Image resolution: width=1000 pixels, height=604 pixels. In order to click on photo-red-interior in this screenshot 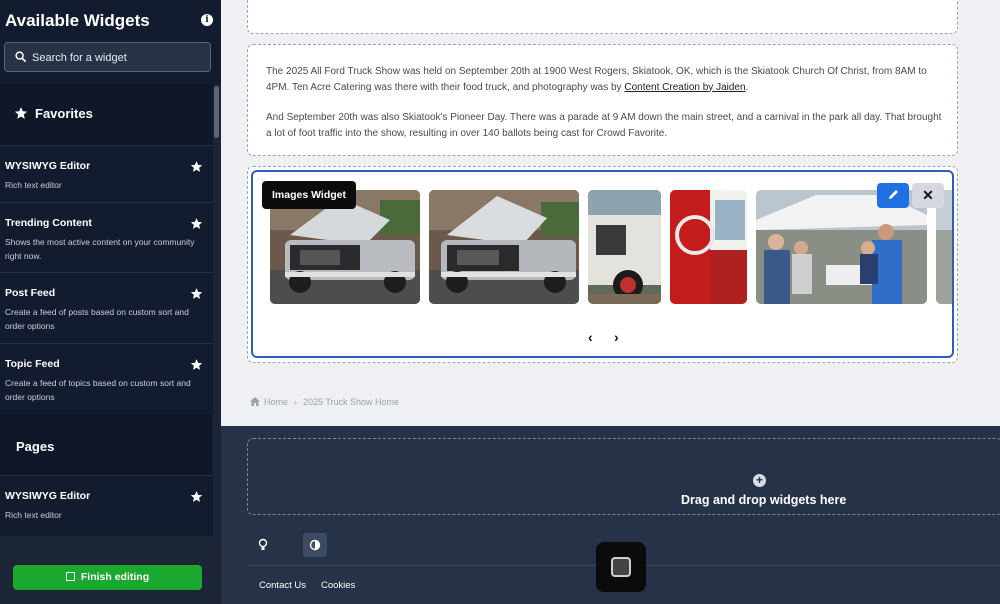, I will do `click(708, 247)`.